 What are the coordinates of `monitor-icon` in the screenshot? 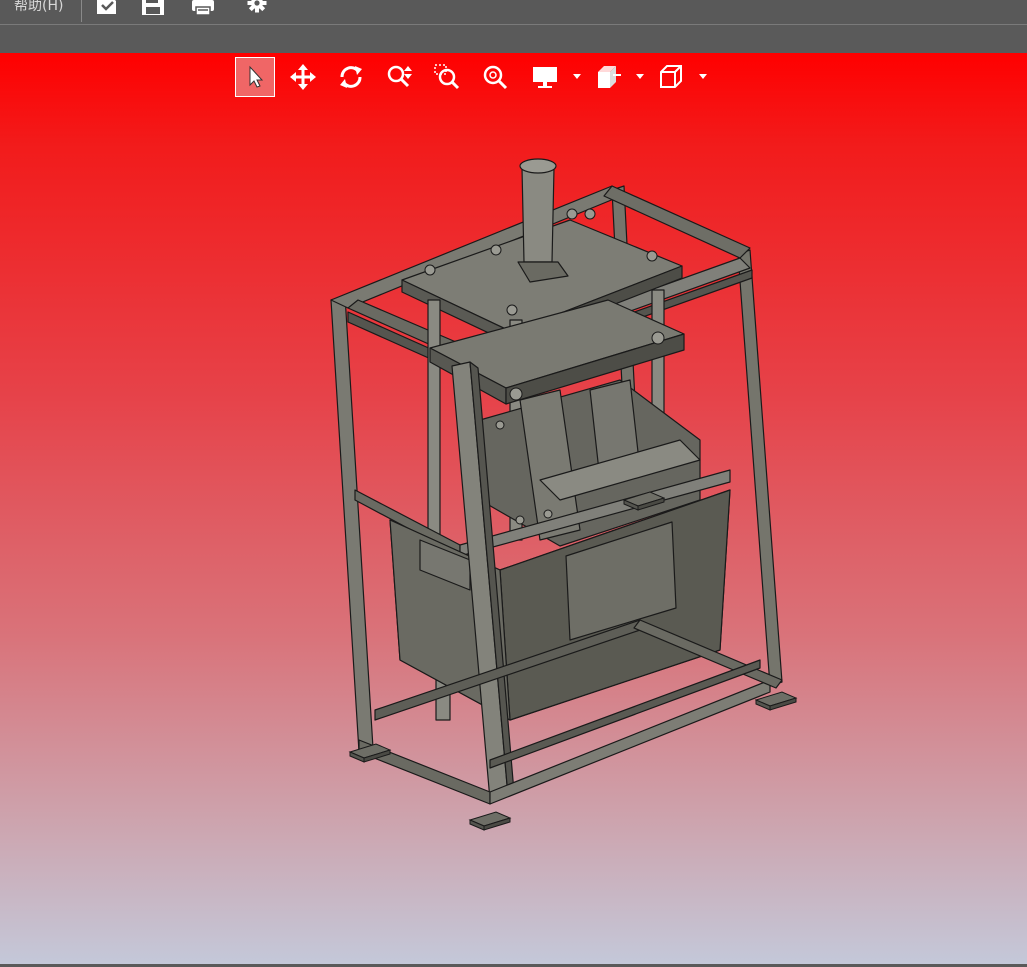 It's located at (545, 77).